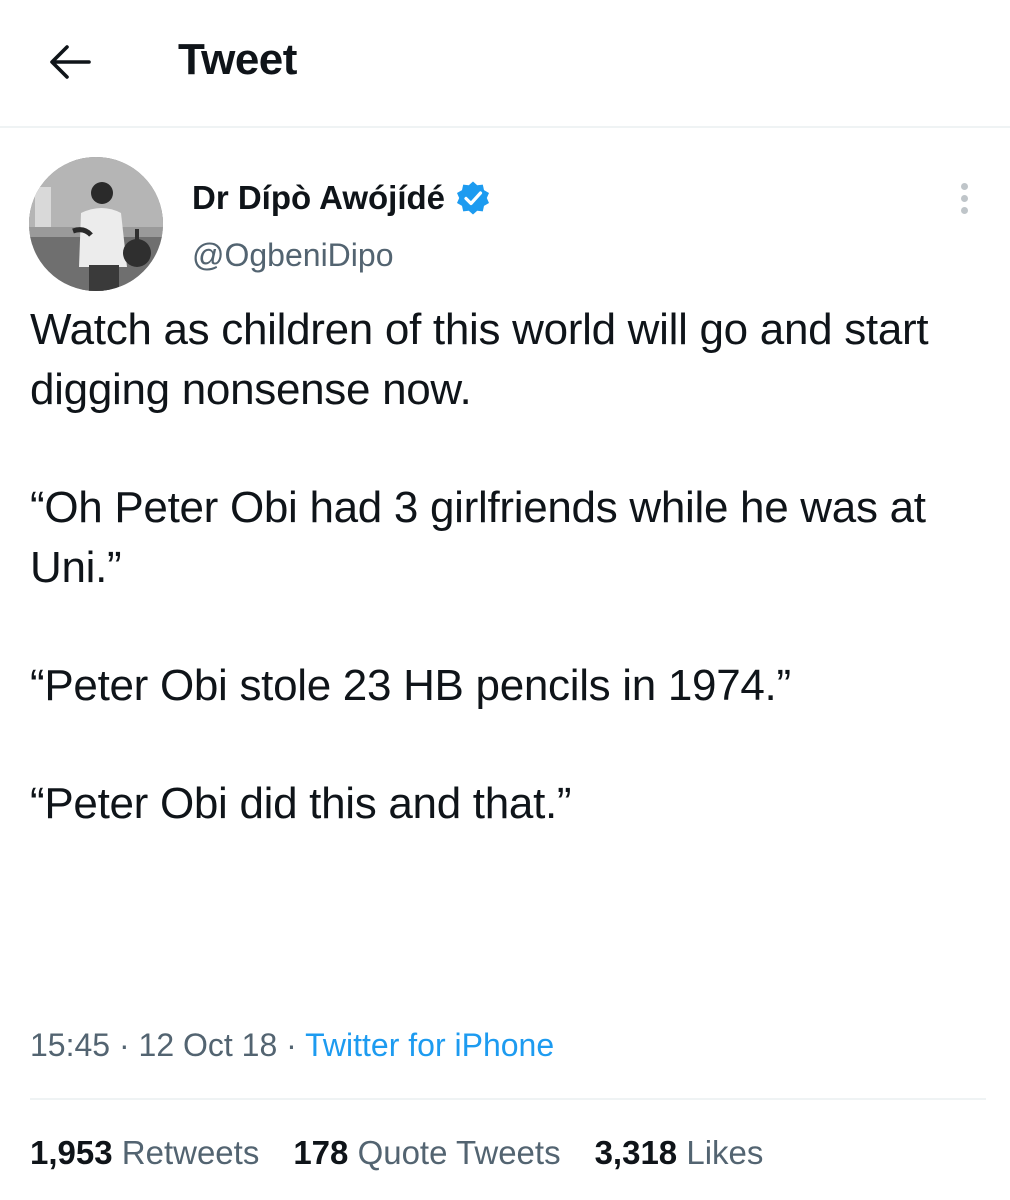 This screenshot has height=1200, width=1010. What do you see at coordinates (301, 803) in the screenshot?
I see `tweet-paragraph: “Peter Obi did this and that.”` at bounding box center [301, 803].